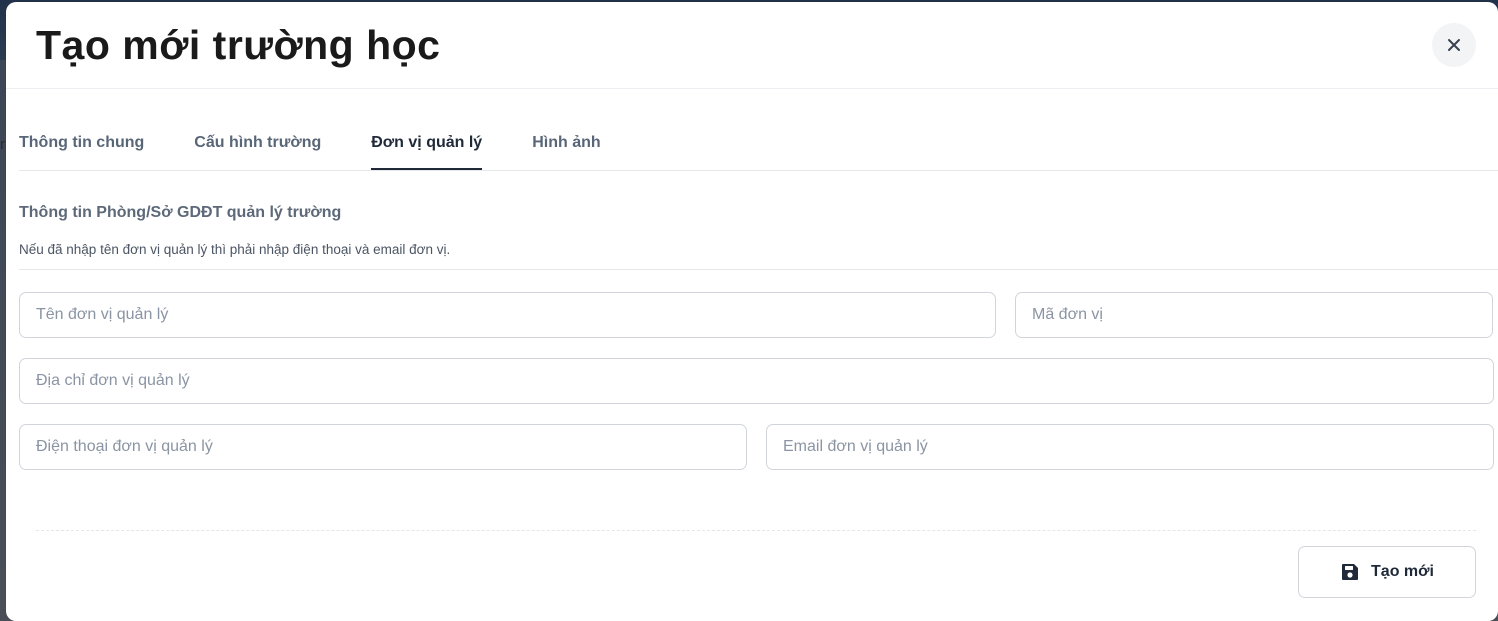  I want to click on create-button: Tạo mới, so click(1387, 572).